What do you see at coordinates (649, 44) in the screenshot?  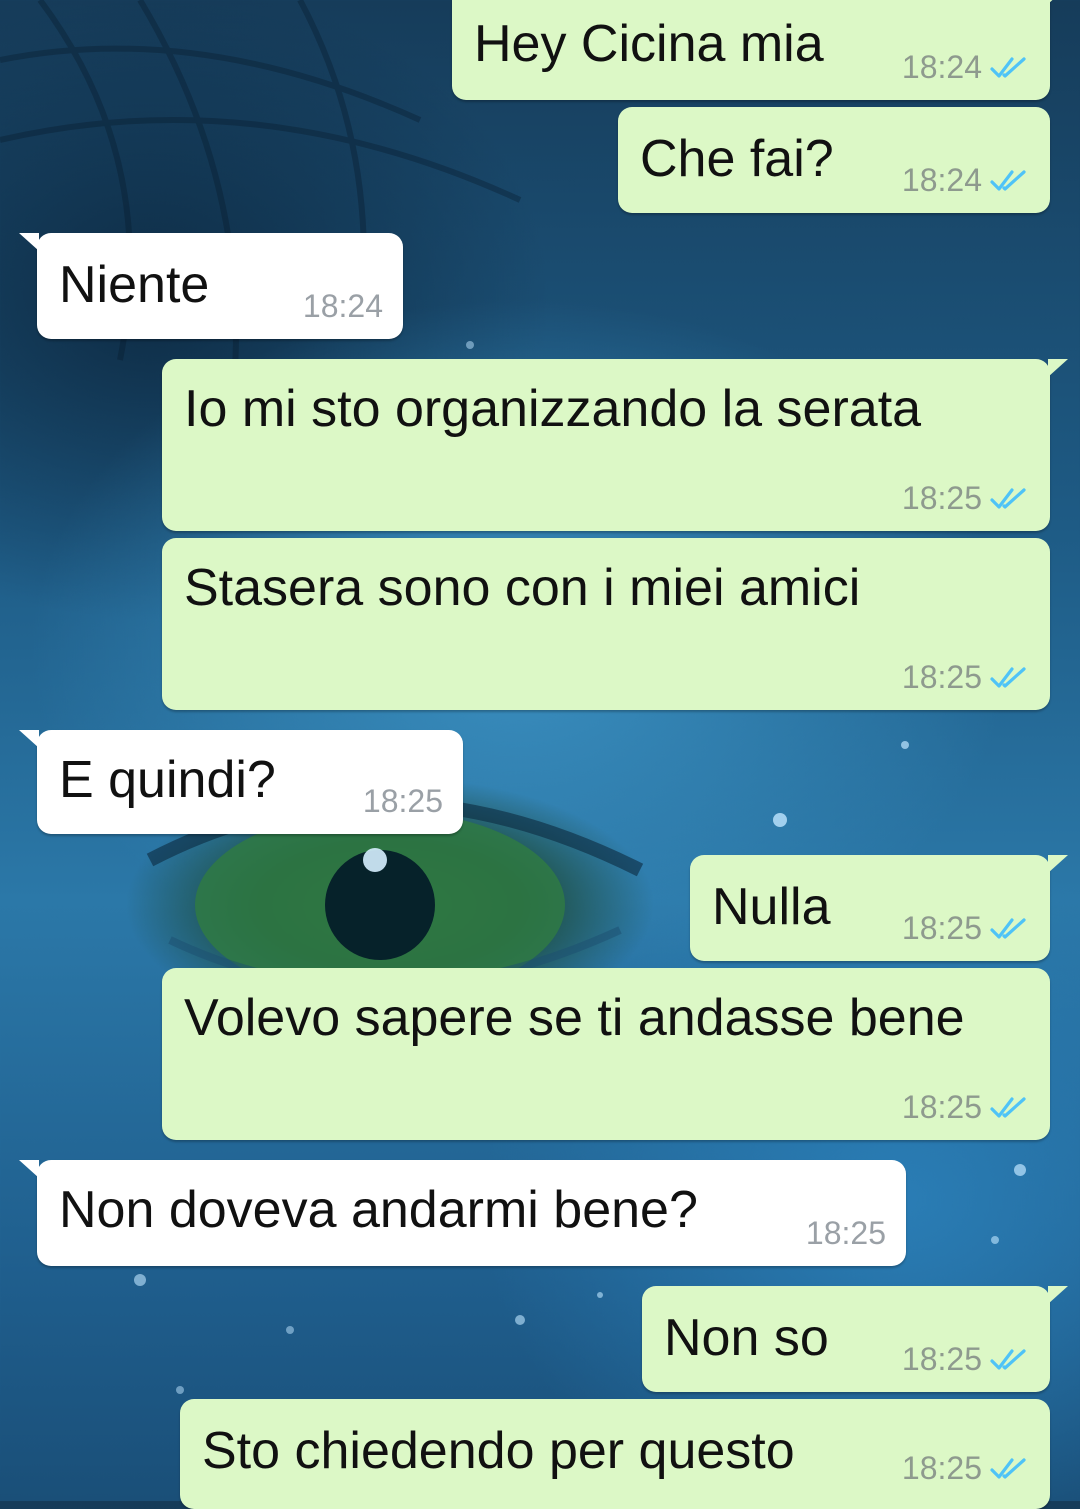 I see `message-text: Hey Cicina mia` at bounding box center [649, 44].